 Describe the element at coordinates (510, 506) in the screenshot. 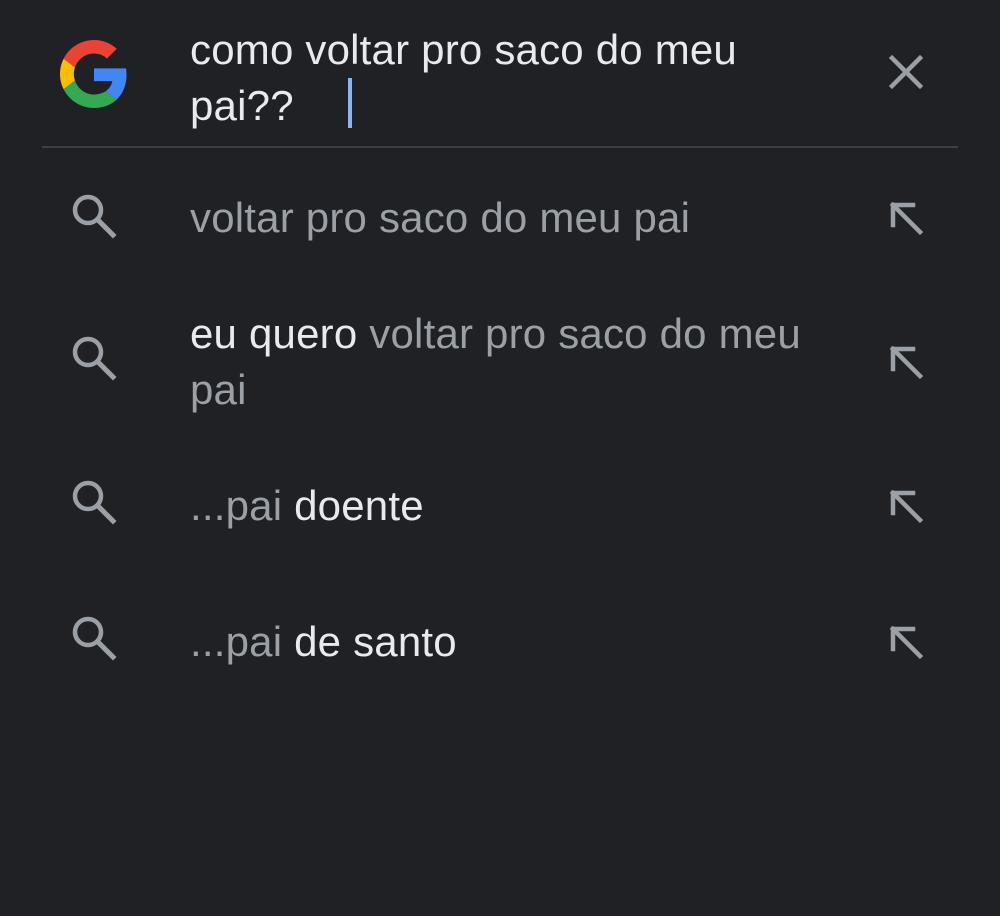

I see `suggestion-text: ...pai doente` at that location.